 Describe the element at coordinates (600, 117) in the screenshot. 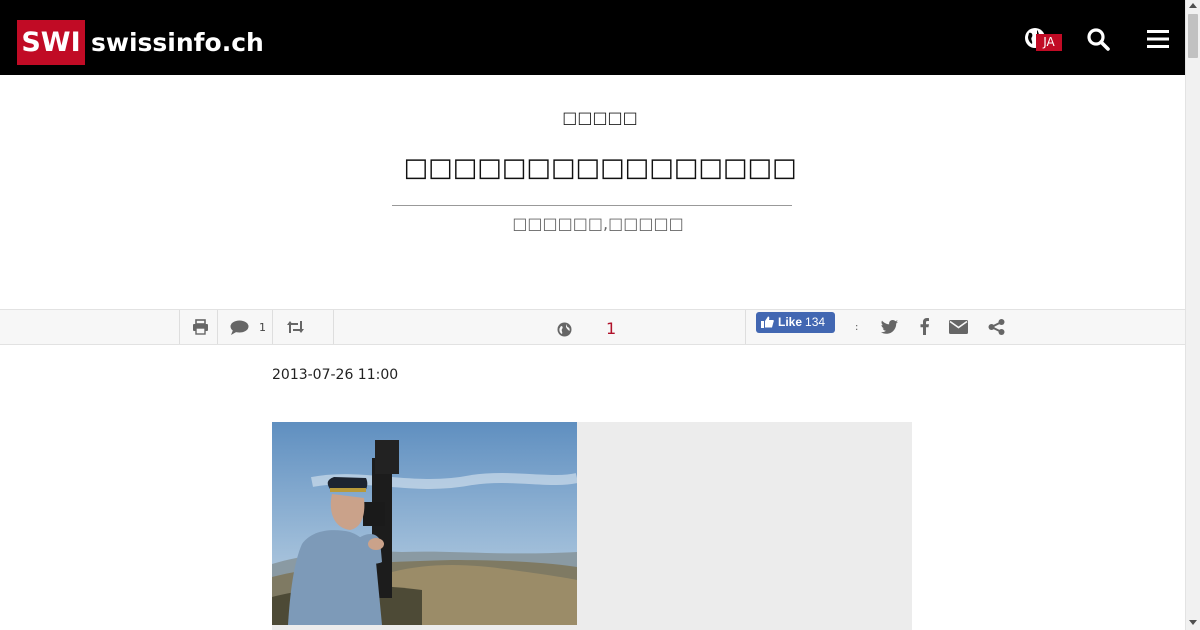

I see `article-kicker: □□□□□` at that location.